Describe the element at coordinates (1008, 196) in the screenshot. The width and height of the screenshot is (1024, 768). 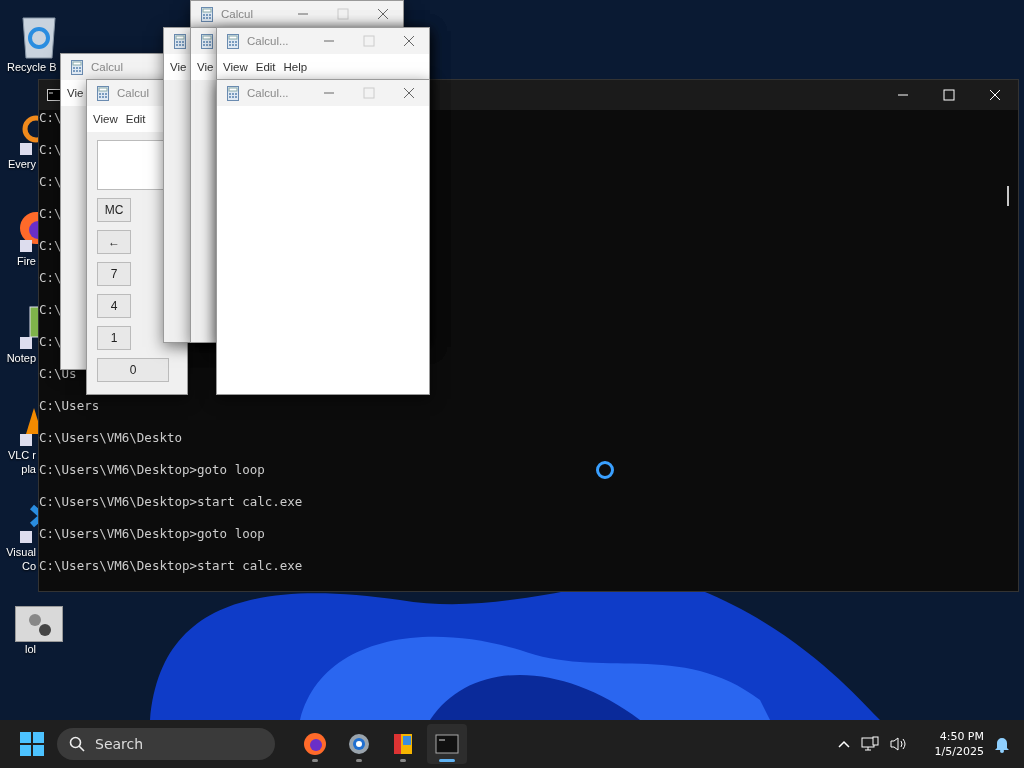
I see `scrollbar-thumb` at that location.